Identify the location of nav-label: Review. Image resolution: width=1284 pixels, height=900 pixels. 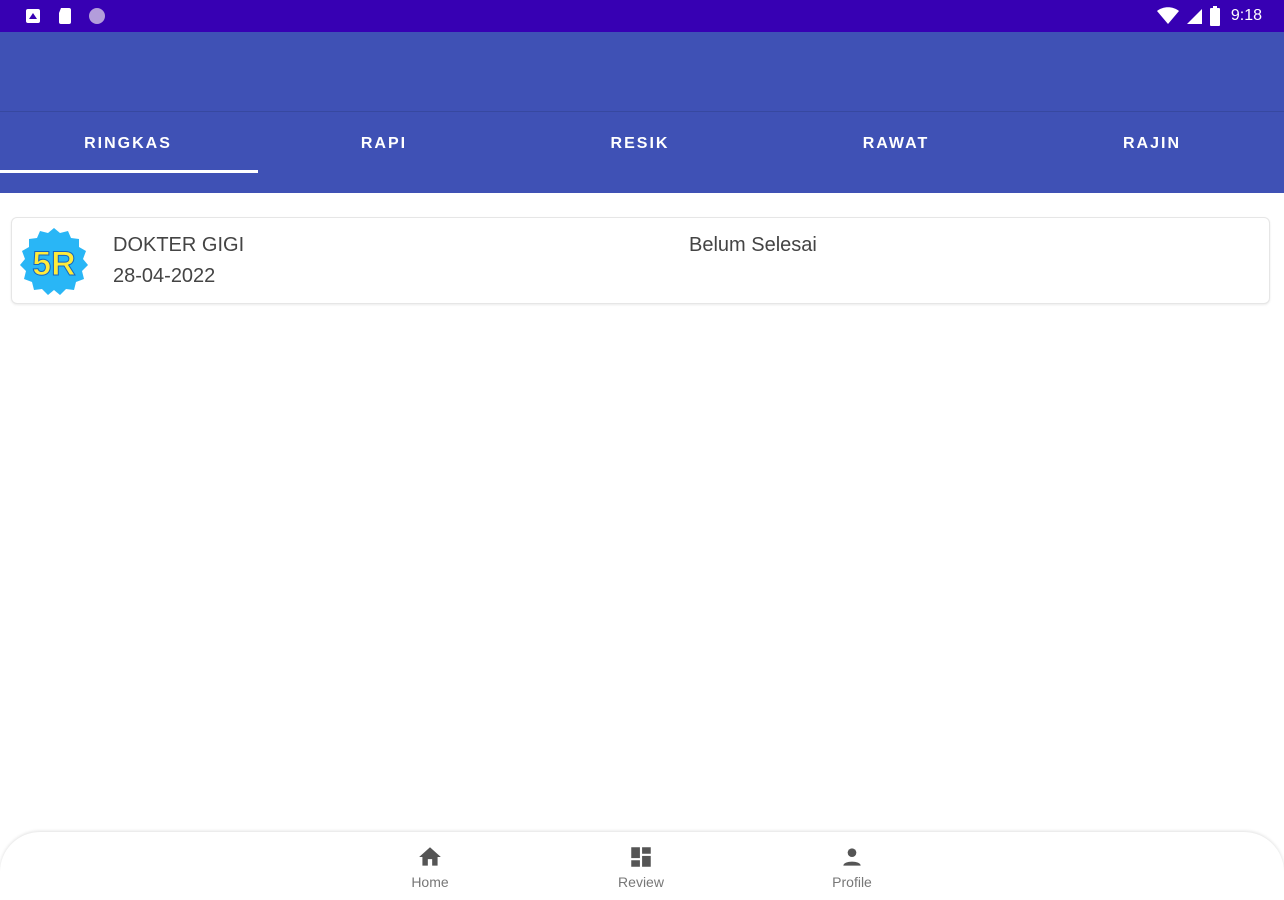
(641, 882).